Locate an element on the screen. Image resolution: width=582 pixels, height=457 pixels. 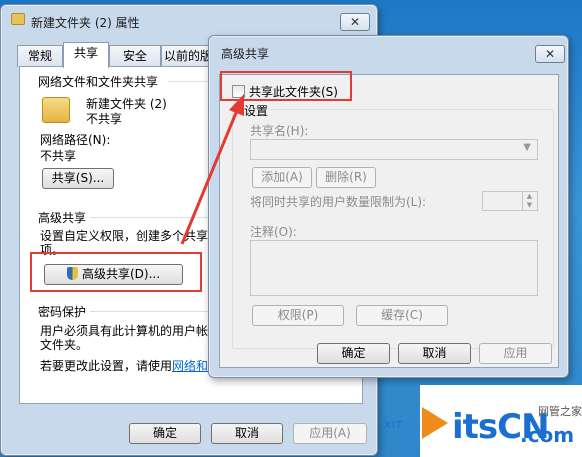
network-sharing-divider is located at coordinates (188, 81).